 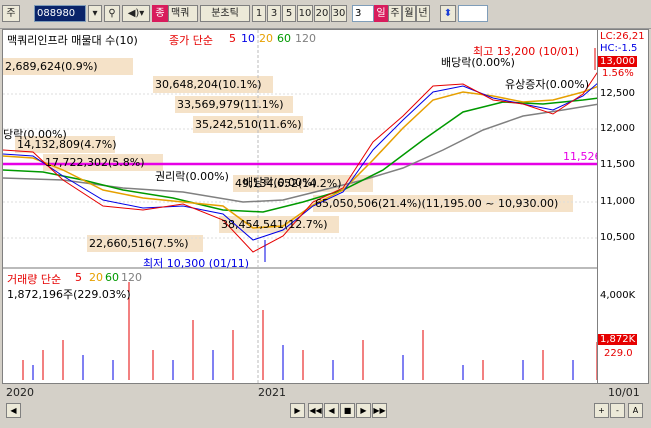 What do you see at coordinates (266, 38) in the screenshot?
I see `ma-20-label: 20` at bounding box center [266, 38].